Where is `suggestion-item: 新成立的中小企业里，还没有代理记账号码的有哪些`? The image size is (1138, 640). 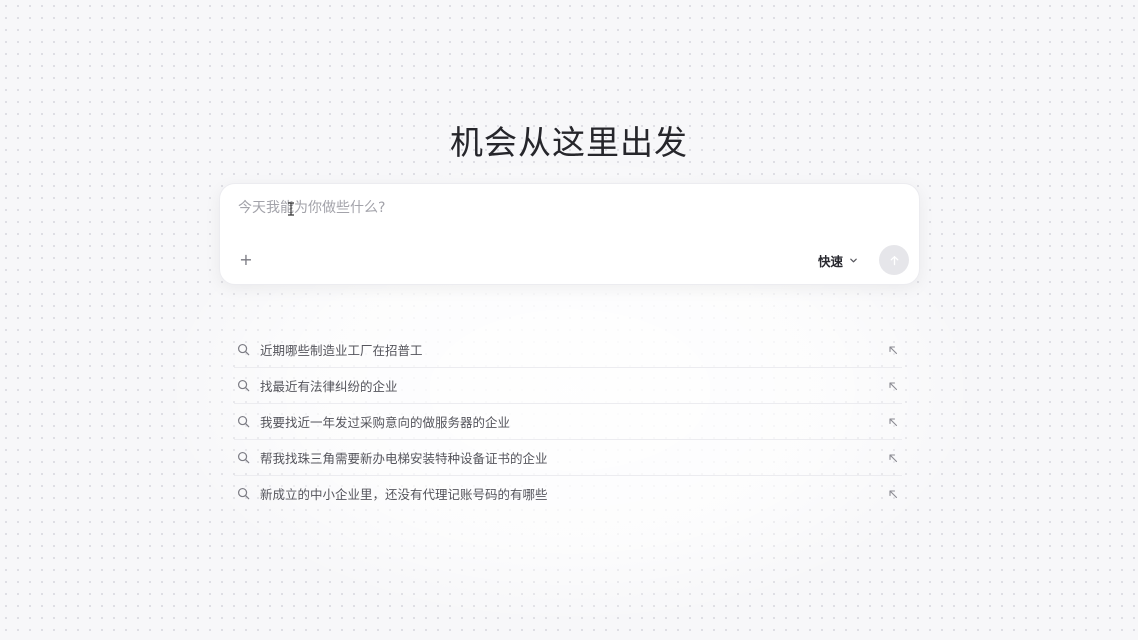
suggestion-item: 新成立的中小企业里，还没有代理记账号码的有哪些 is located at coordinates (568, 493).